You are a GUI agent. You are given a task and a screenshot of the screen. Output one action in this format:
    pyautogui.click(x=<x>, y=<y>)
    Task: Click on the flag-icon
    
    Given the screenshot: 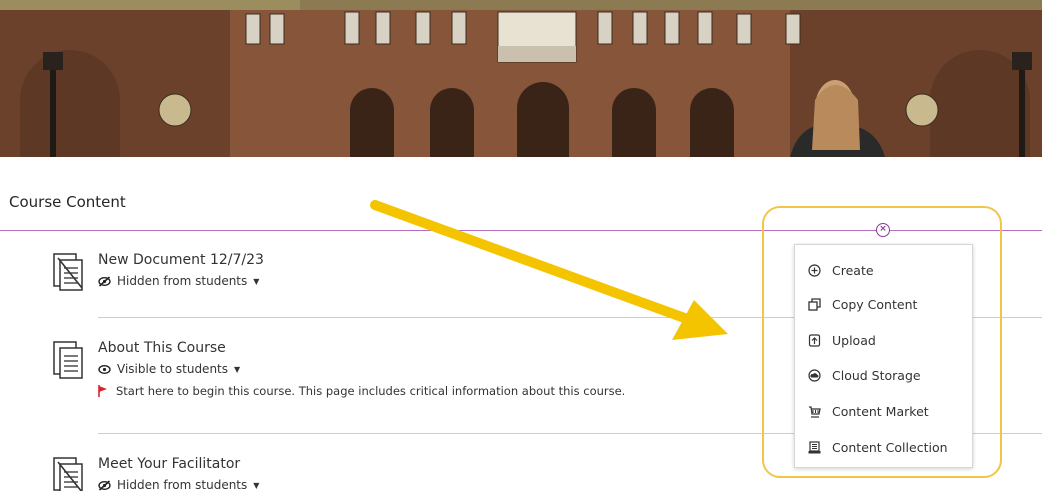 What is the action you would take?
    pyautogui.click(x=102, y=391)
    